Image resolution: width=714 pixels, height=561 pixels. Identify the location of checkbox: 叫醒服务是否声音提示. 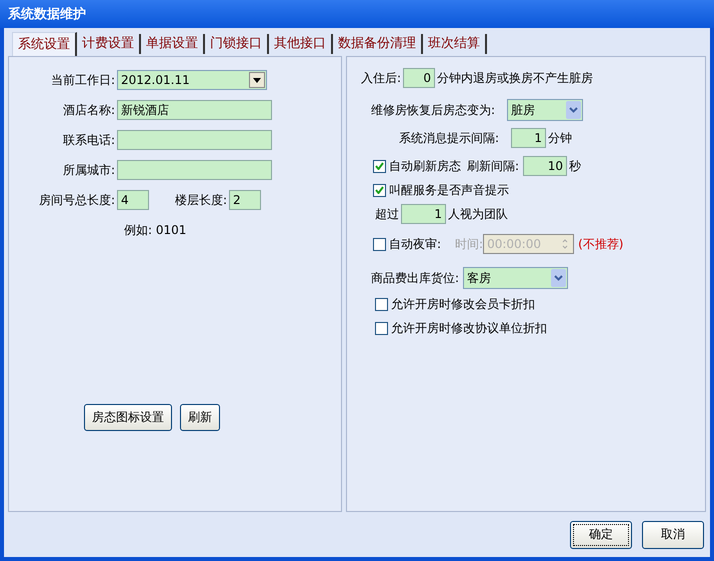
(441, 190).